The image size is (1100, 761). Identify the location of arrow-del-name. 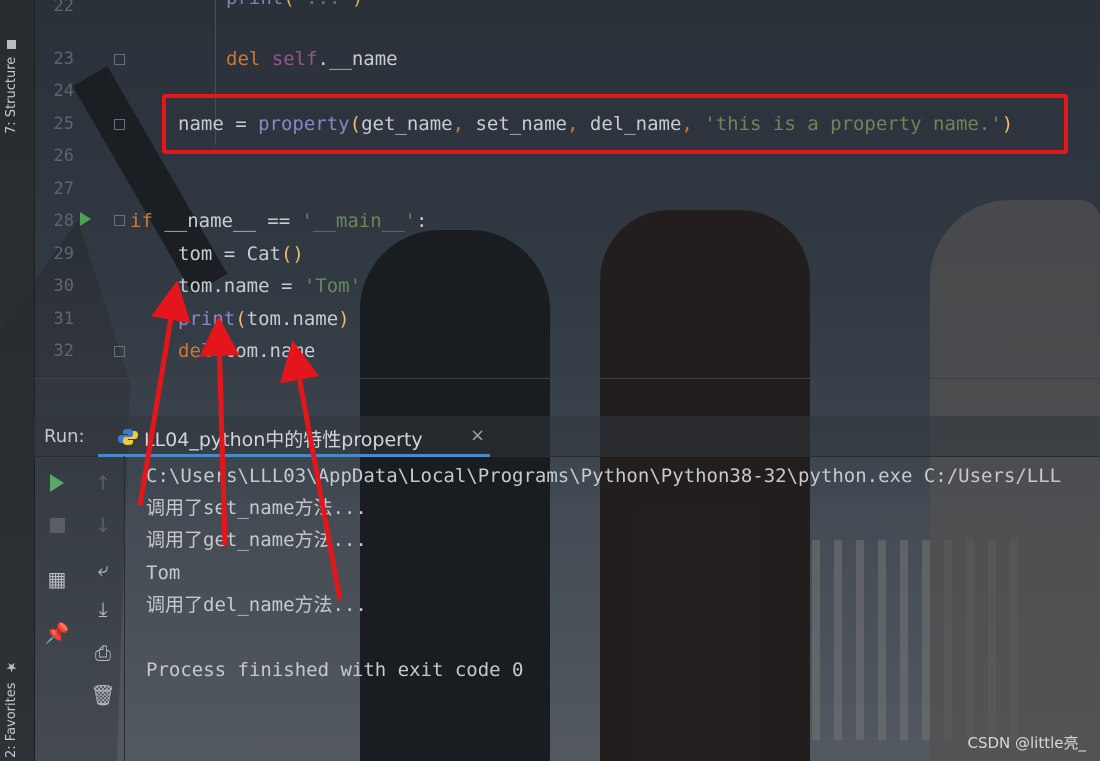
(311, 470).